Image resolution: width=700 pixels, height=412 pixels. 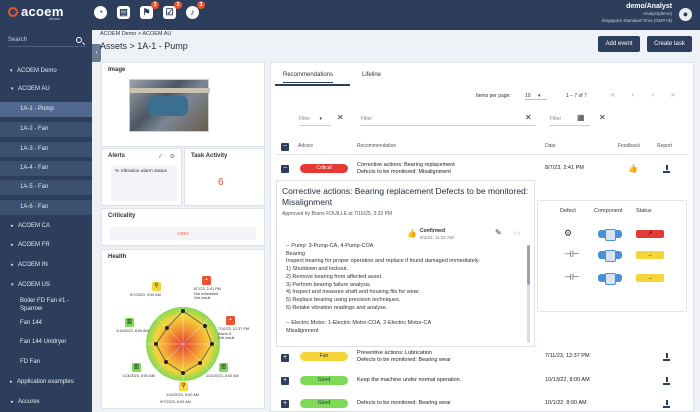 I want to click on last-page-icon: », so click(x=673, y=95).